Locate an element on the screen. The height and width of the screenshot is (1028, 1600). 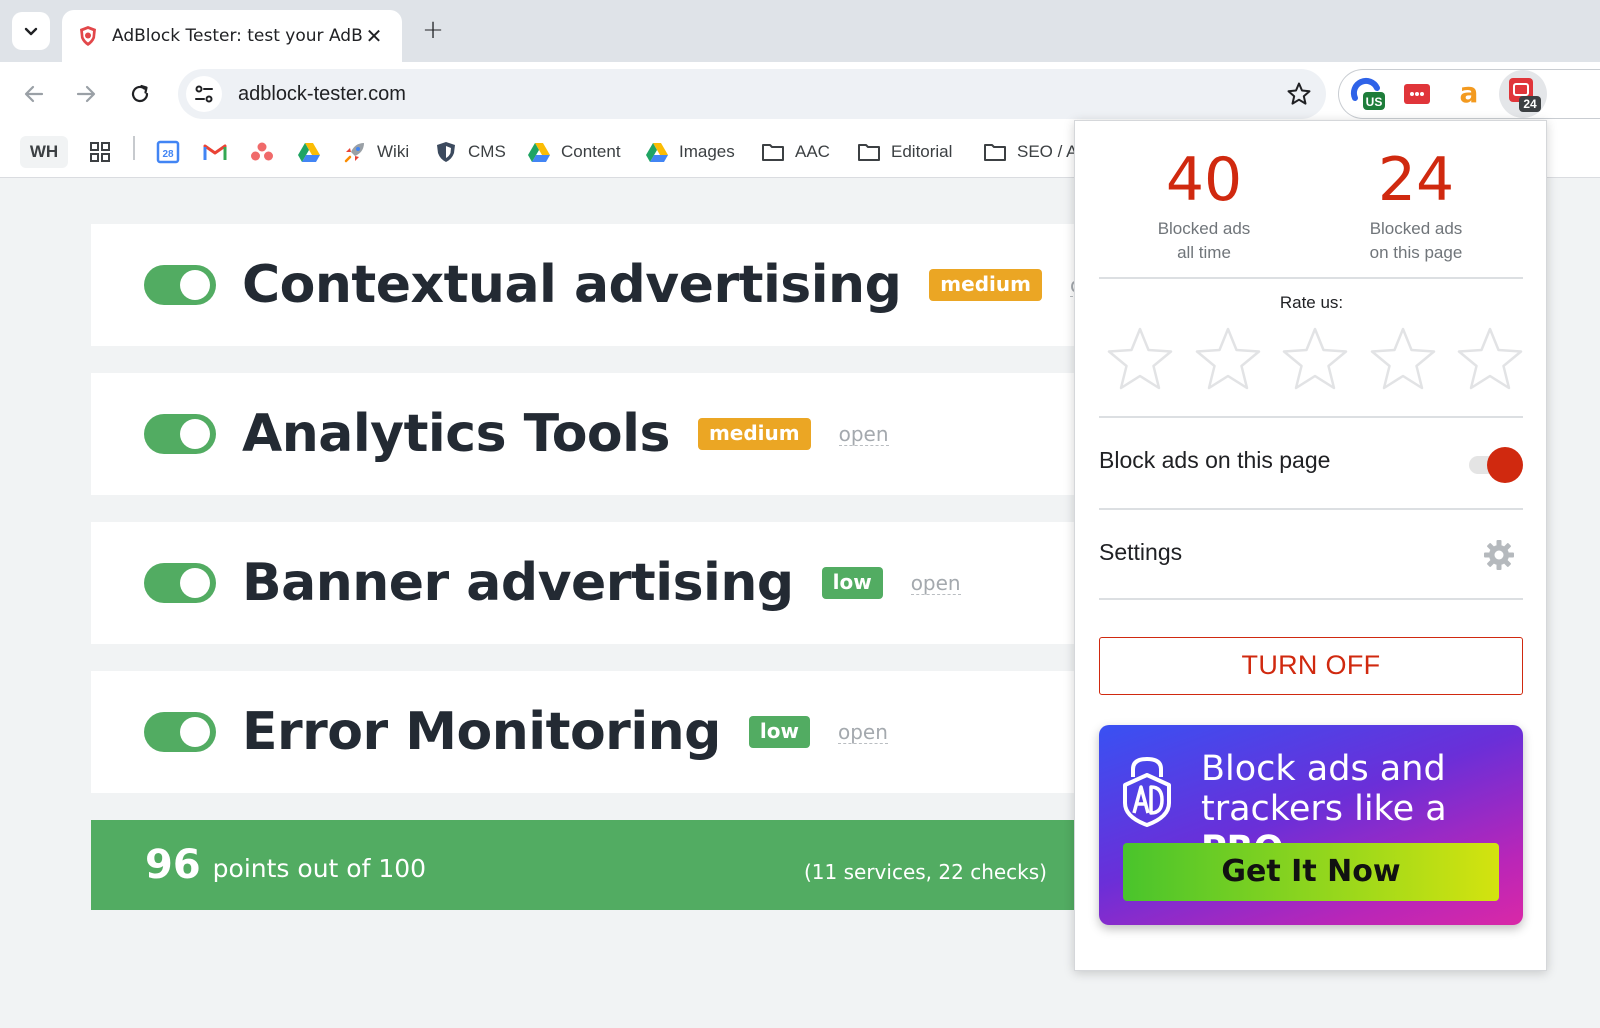
reload-icon is located at coordinates (140, 93).